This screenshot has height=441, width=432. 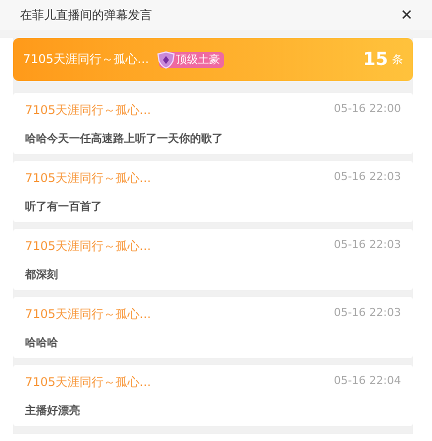 I want to click on rank-label: 顶级土豪, so click(x=198, y=59).